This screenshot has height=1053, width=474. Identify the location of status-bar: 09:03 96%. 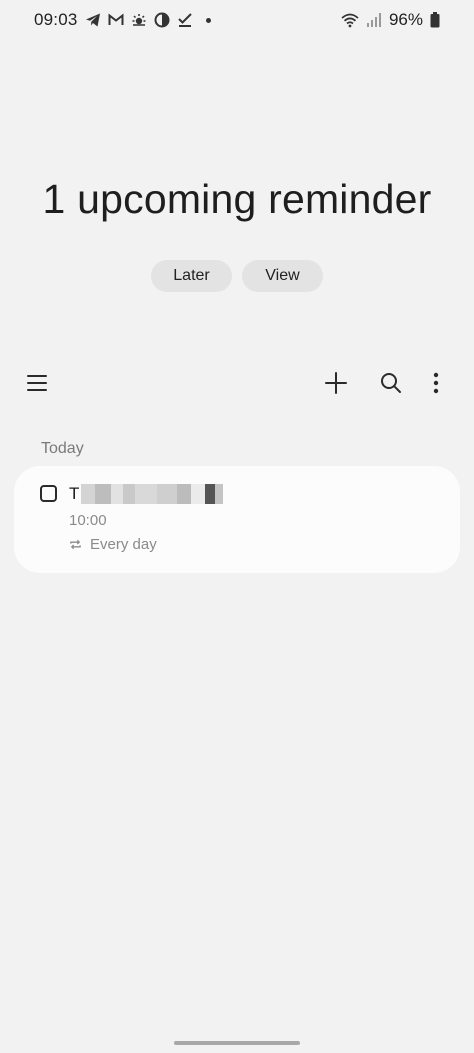
(237, 20).